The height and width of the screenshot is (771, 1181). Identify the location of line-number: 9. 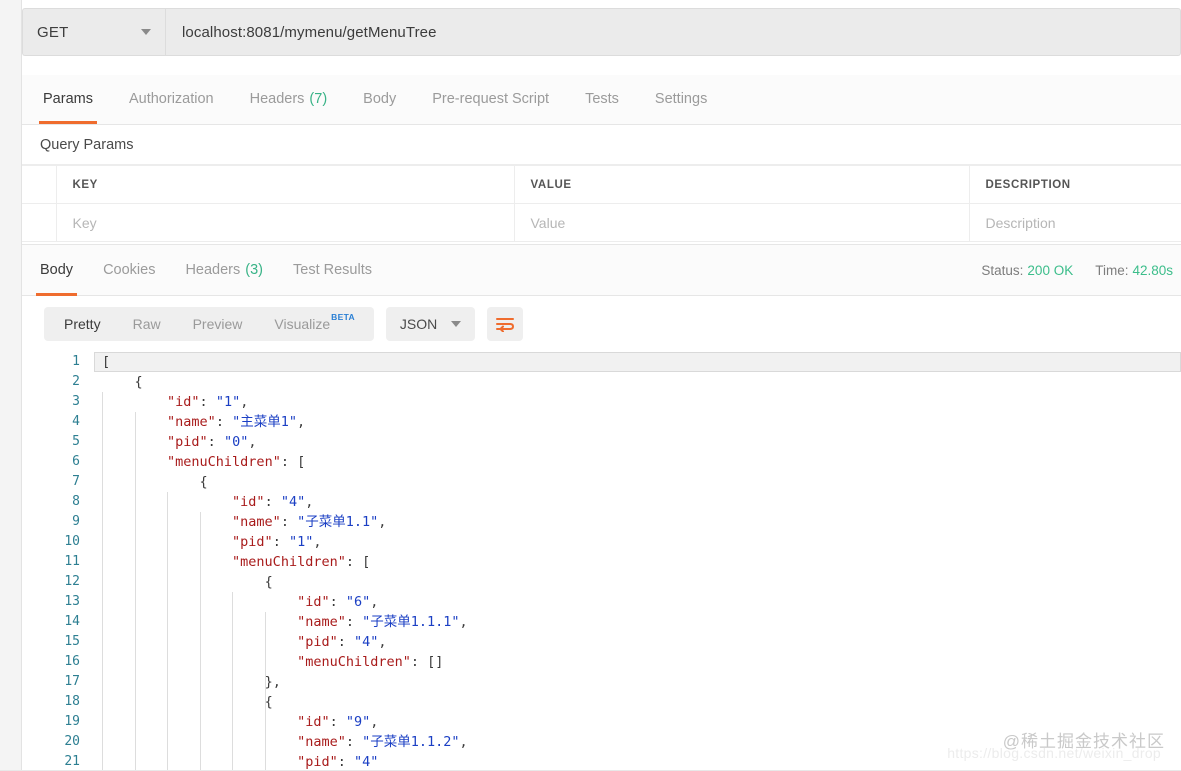
(76, 521).